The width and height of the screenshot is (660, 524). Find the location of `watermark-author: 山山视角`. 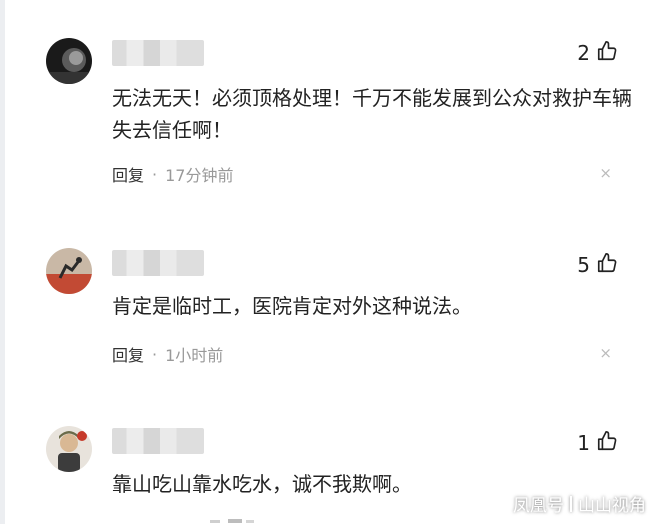

watermark-author: 山山视角 is located at coordinates (612, 506).